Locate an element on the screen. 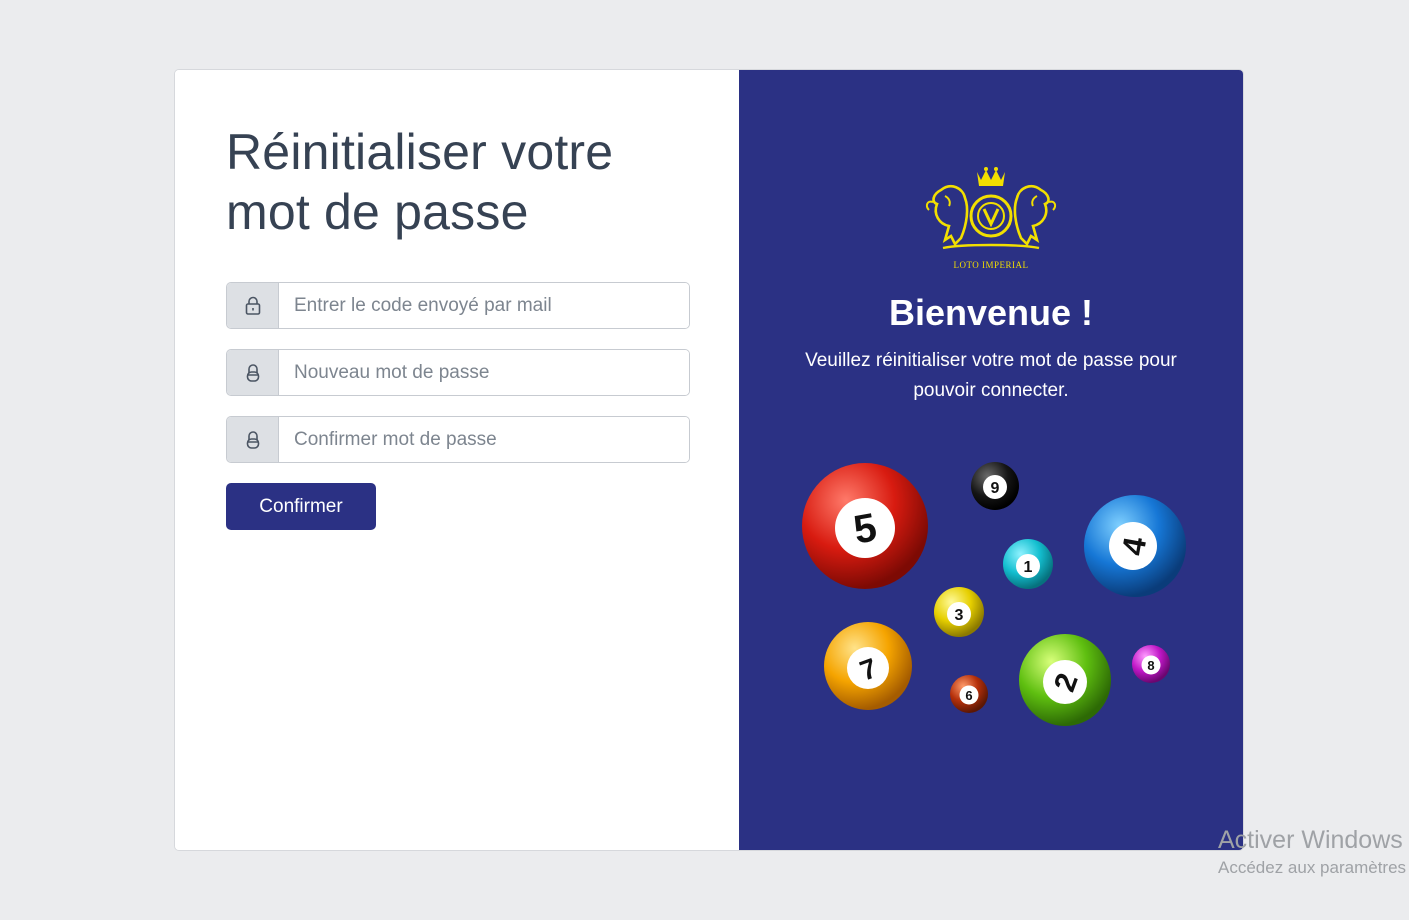 This screenshot has width=1409, height=920. ball-number: 6 is located at coordinates (968, 695).